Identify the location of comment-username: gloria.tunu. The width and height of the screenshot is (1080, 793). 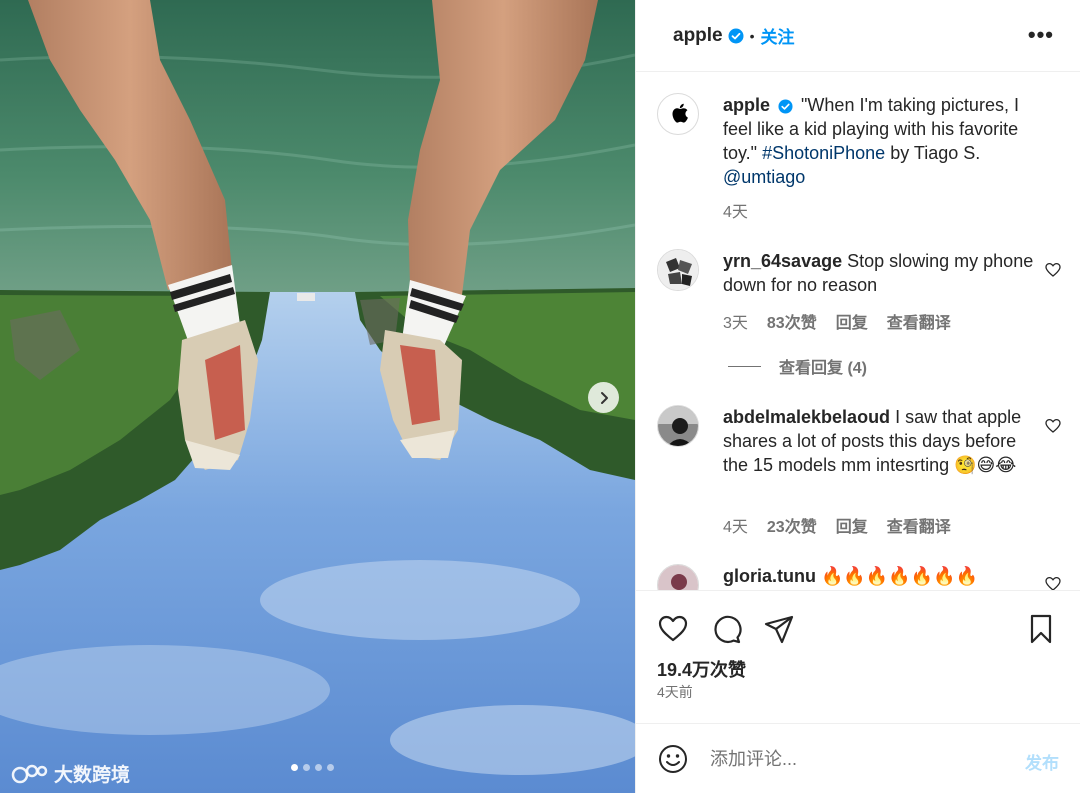
(769, 576).